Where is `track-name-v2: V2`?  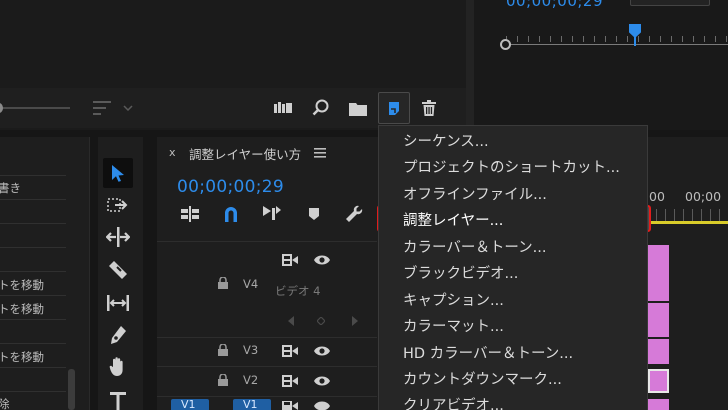 track-name-v2: V2 is located at coordinates (251, 380).